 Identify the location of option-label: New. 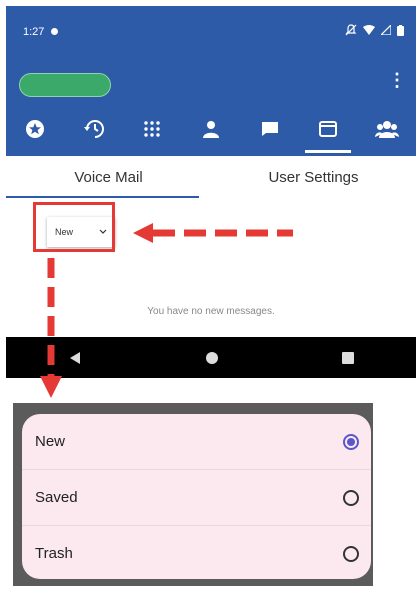
(50, 441).